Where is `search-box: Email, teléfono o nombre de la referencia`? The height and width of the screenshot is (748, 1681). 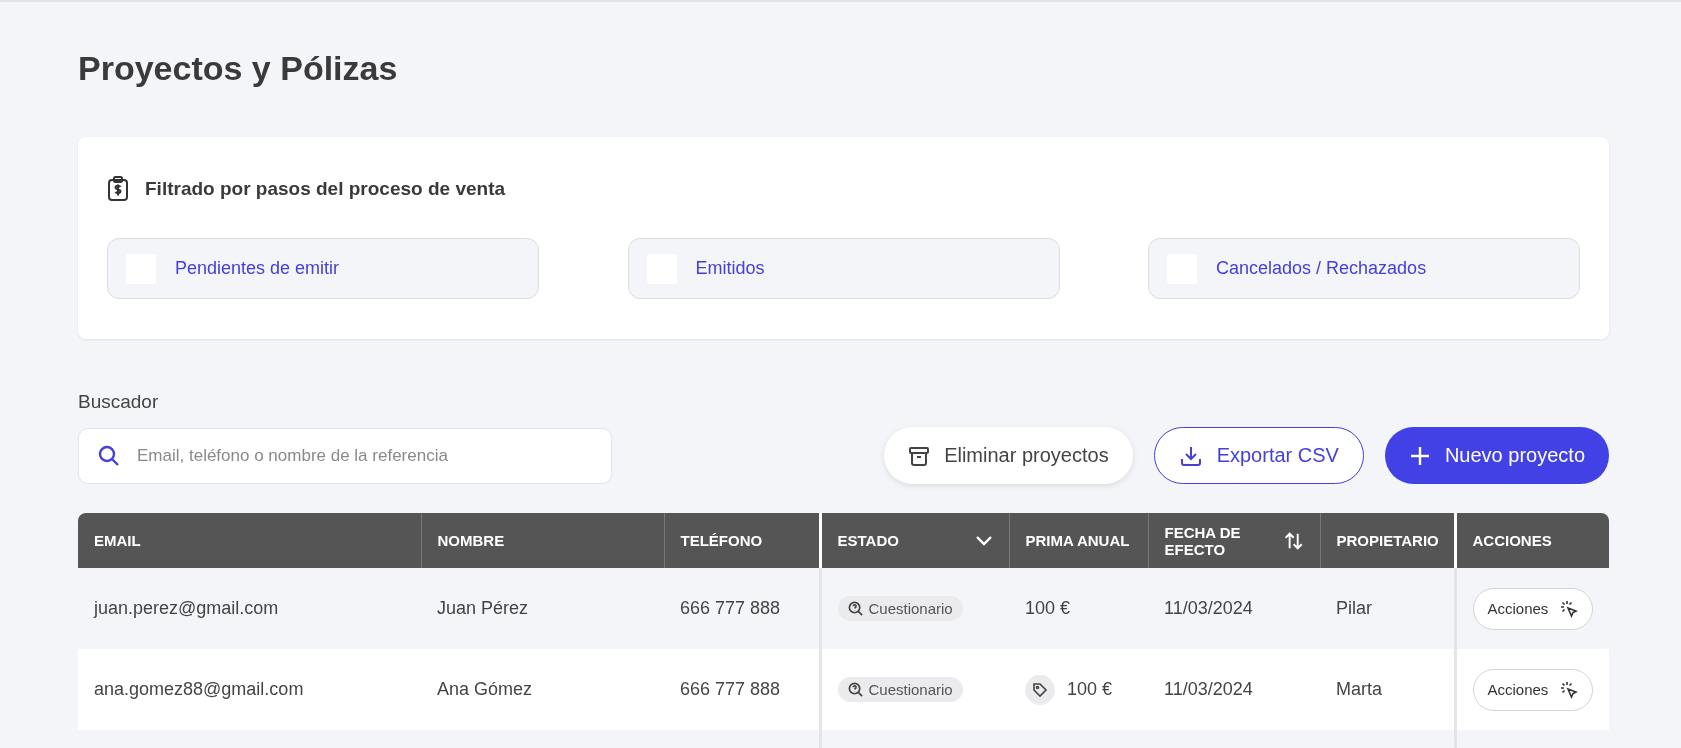 search-box: Email, teléfono o nombre de la referencia is located at coordinates (345, 455).